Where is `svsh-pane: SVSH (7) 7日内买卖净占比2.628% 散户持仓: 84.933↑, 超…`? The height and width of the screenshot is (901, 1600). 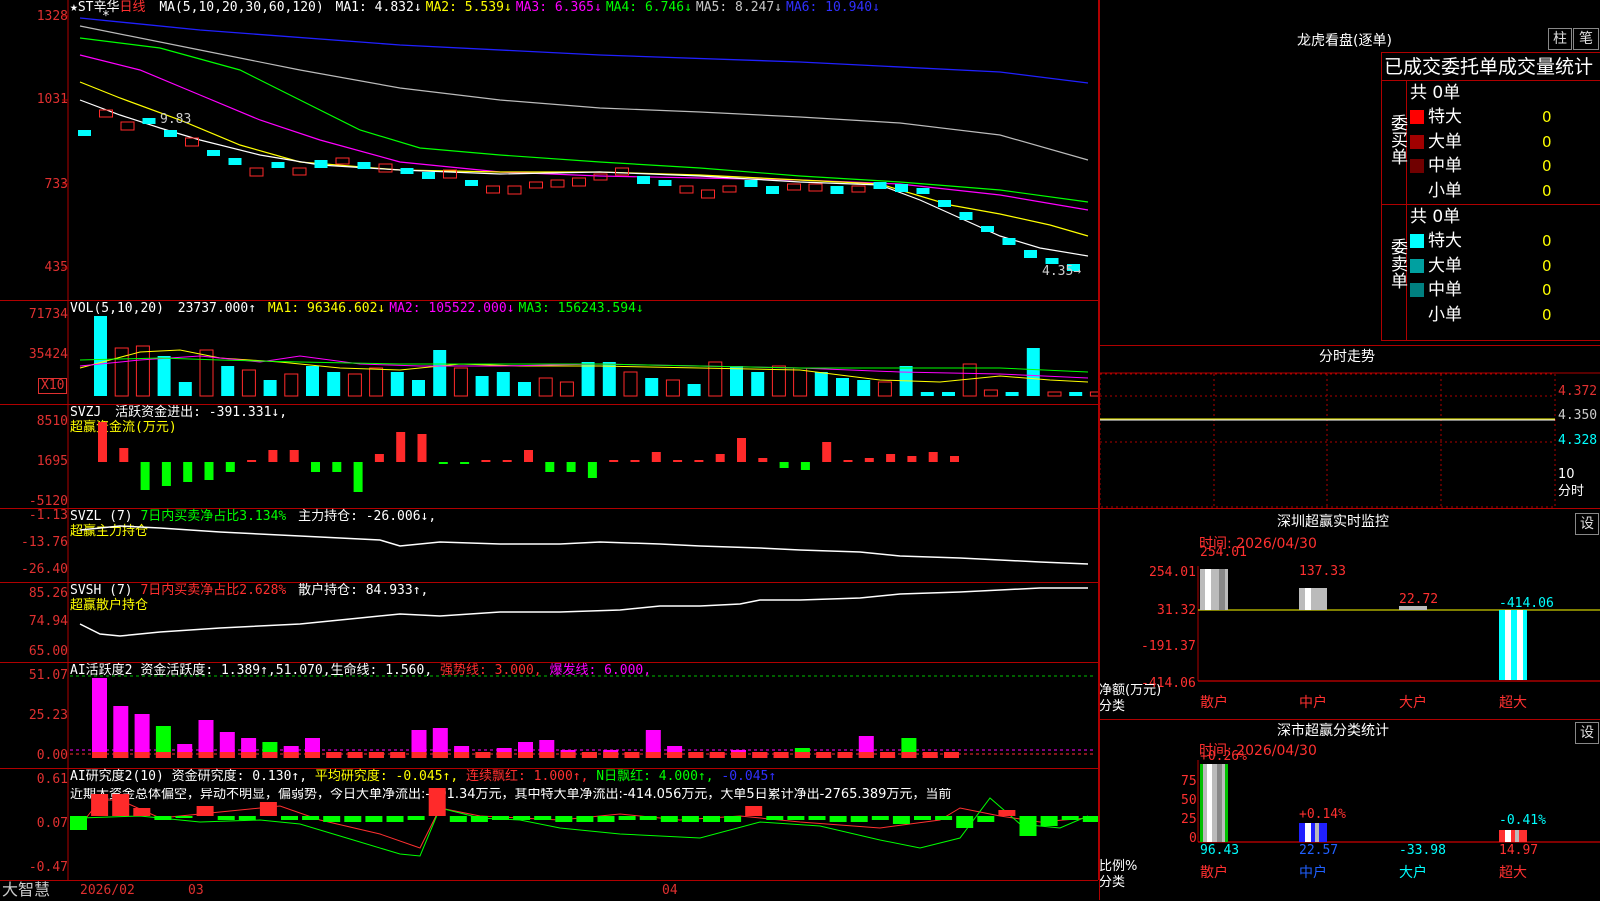 svsh-pane: SVSH (7) 7日内买卖净占比2.628% 散户持仓: 84.933↑, 超… is located at coordinates (549, 622).